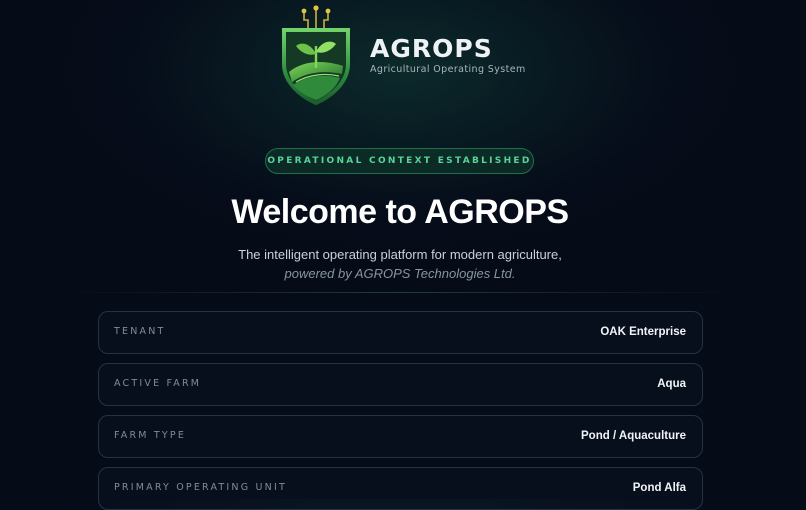 This screenshot has height=510, width=806. I want to click on page-title: Welcome to AGROPS, so click(400, 212).